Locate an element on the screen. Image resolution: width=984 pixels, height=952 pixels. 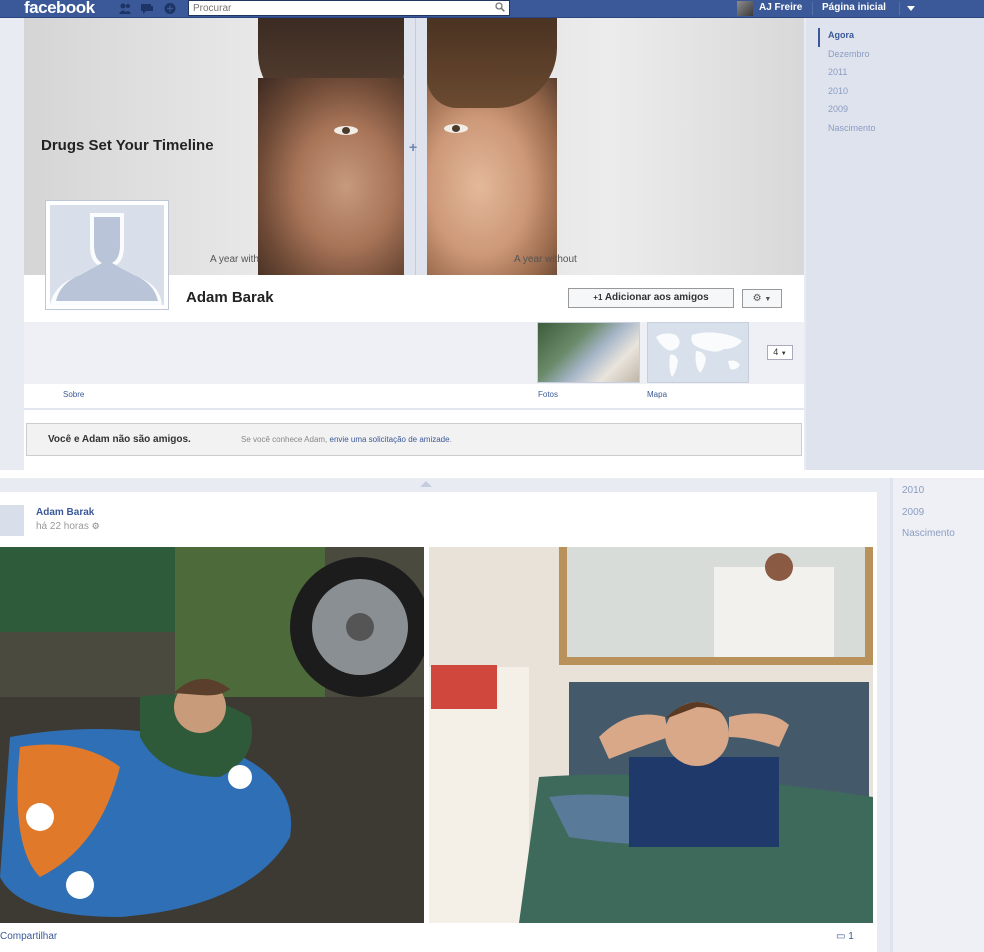
search-icon is located at coordinates (500, 8).